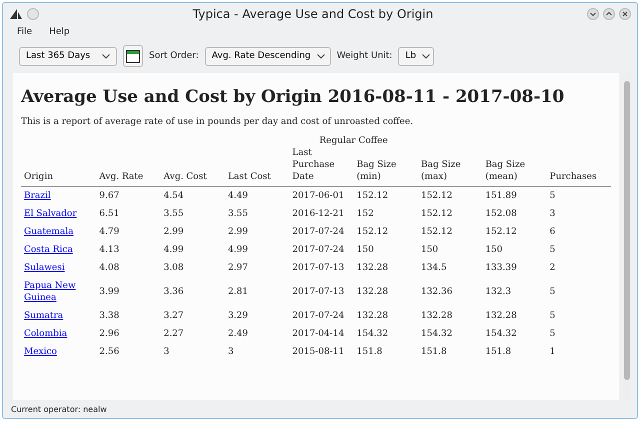 The image size is (640, 423). I want to click on origin-link: Sulawesi, so click(53, 268).